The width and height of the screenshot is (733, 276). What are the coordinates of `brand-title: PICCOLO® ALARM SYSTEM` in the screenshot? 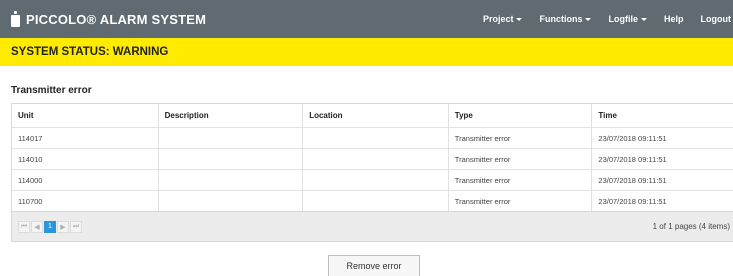 It's located at (116, 19).